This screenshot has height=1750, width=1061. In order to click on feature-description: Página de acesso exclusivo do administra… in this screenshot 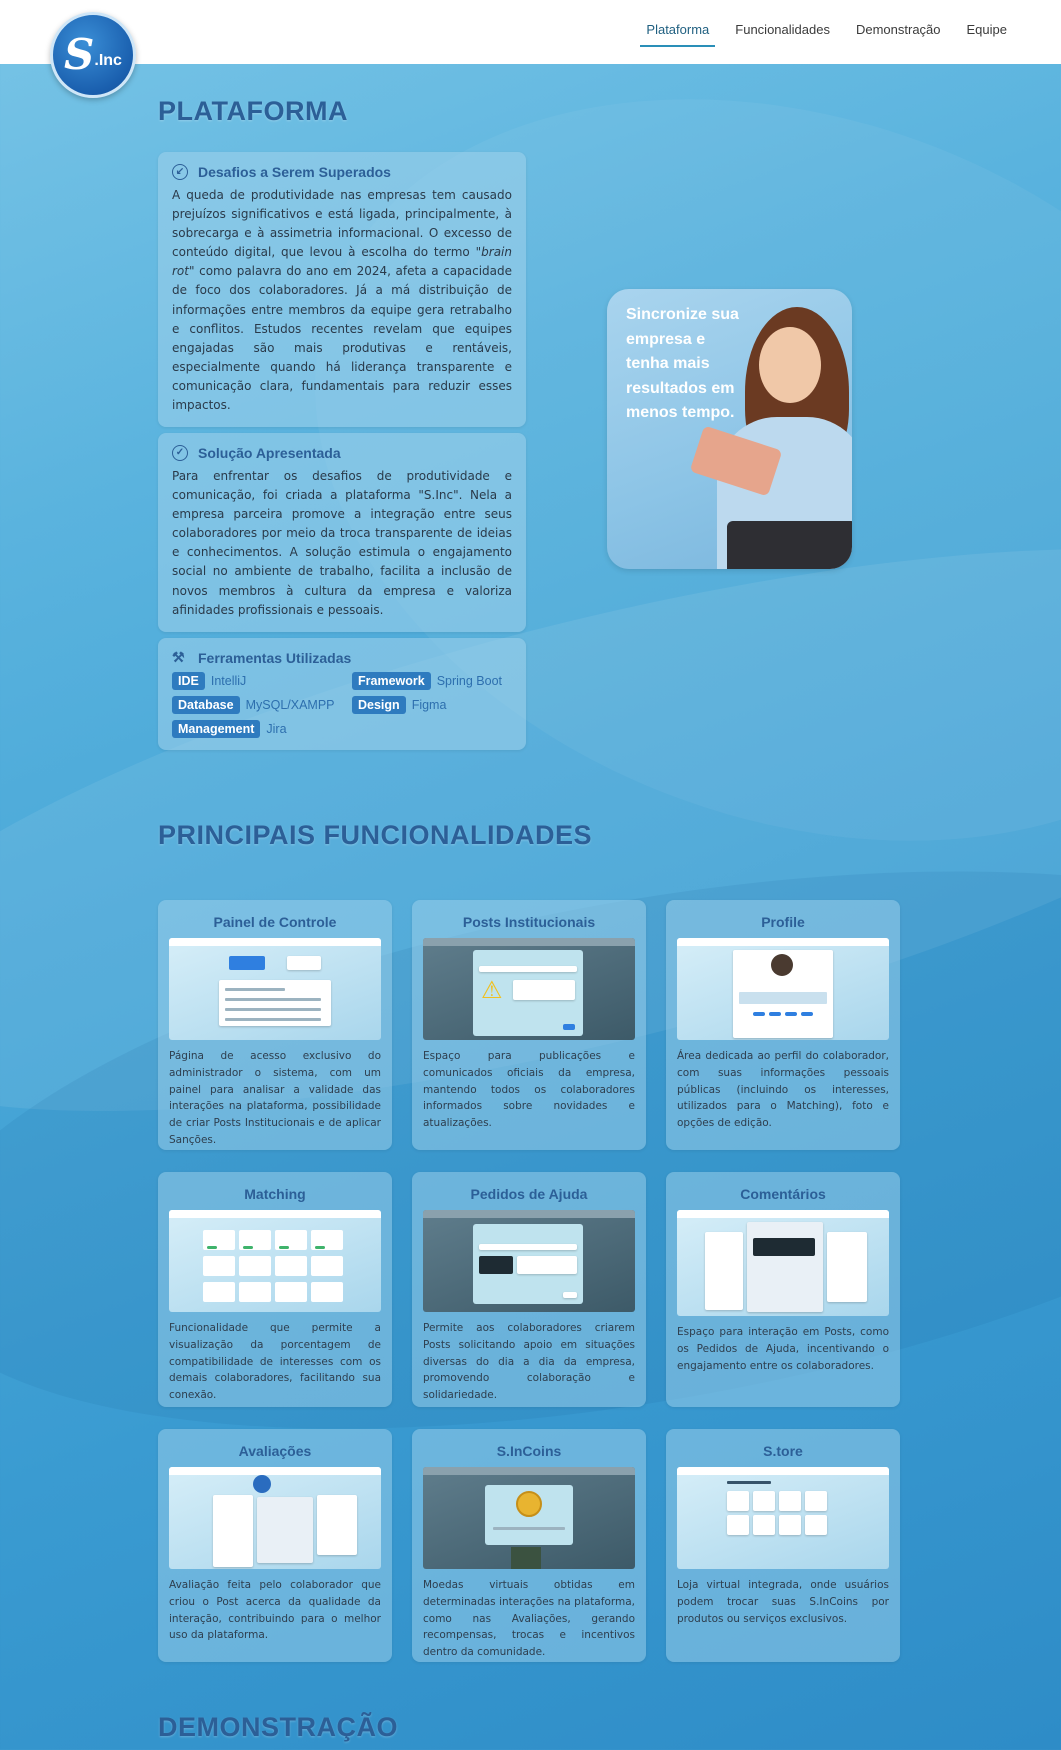, I will do `click(275, 1098)`.